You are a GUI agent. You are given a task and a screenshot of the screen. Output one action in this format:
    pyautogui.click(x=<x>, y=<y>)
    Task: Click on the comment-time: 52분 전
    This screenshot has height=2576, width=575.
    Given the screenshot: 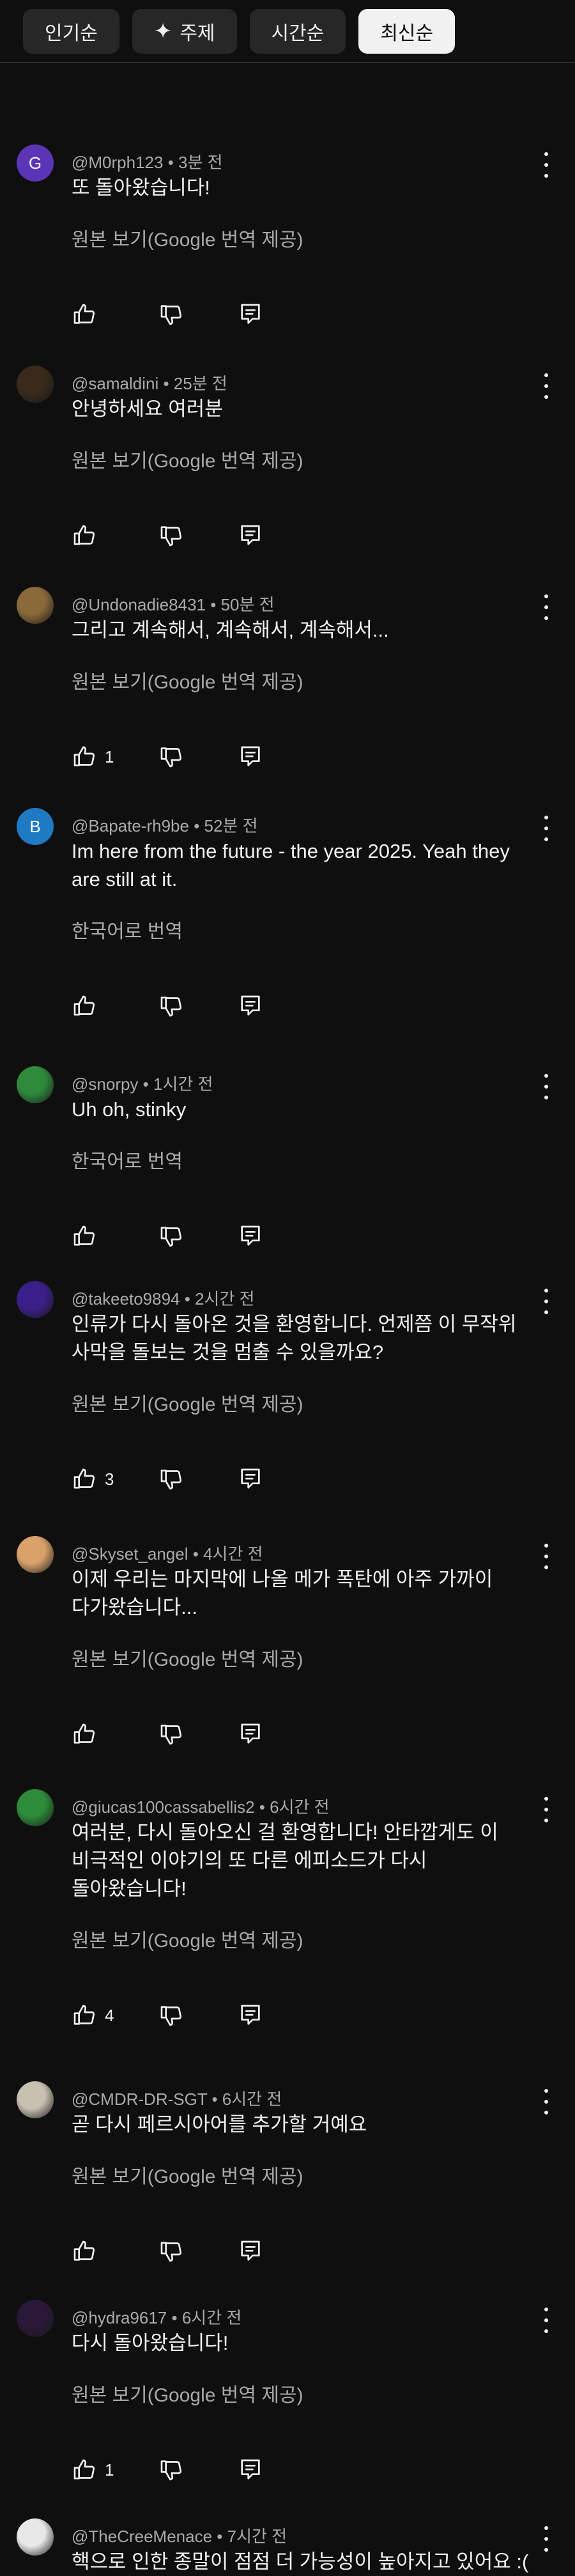 What is the action you would take?
    pyautogui.click(x=231, y=826)
    